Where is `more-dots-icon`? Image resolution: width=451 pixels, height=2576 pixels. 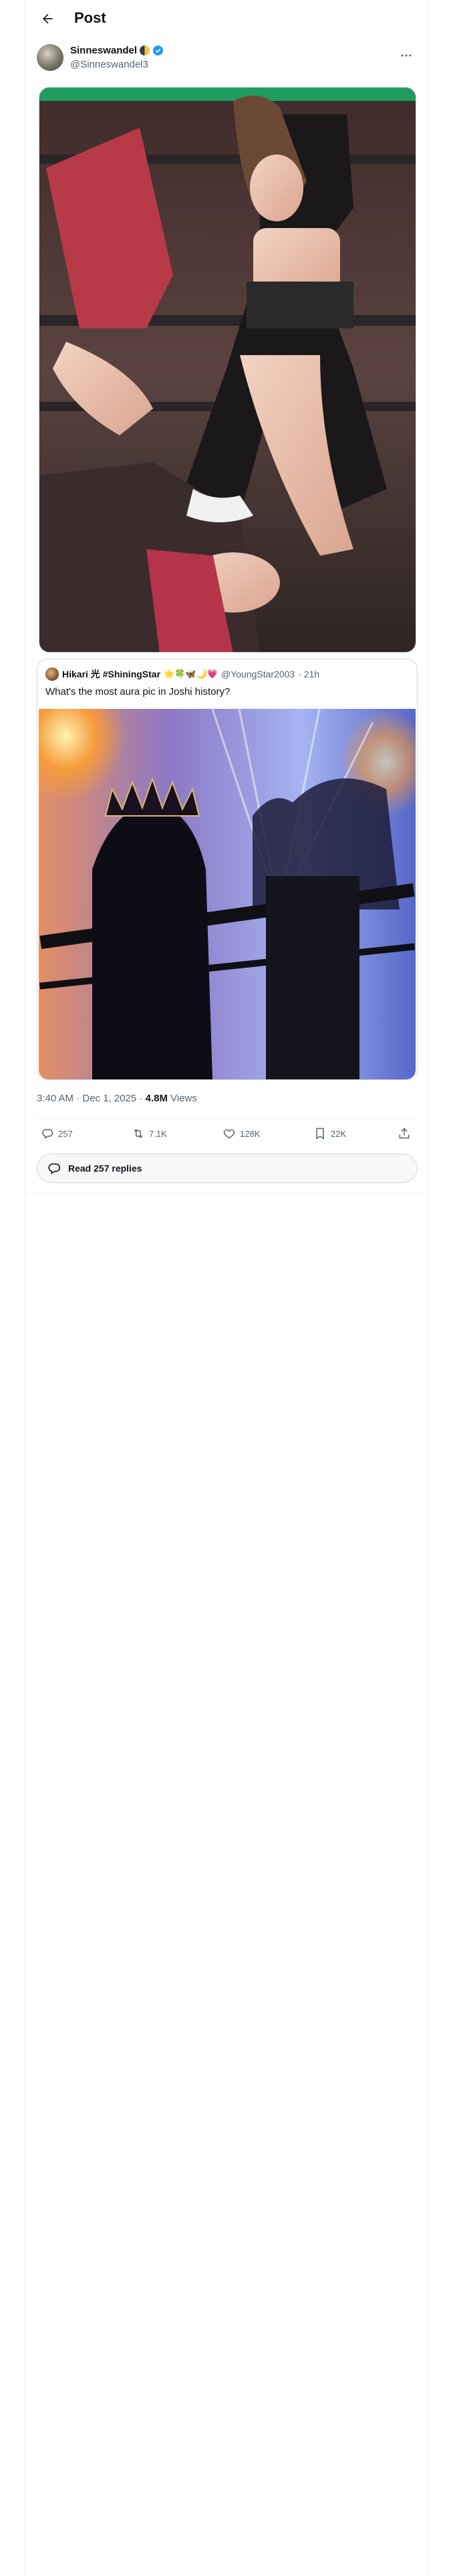
more-dots-icon is located at coordinates (406, 55).